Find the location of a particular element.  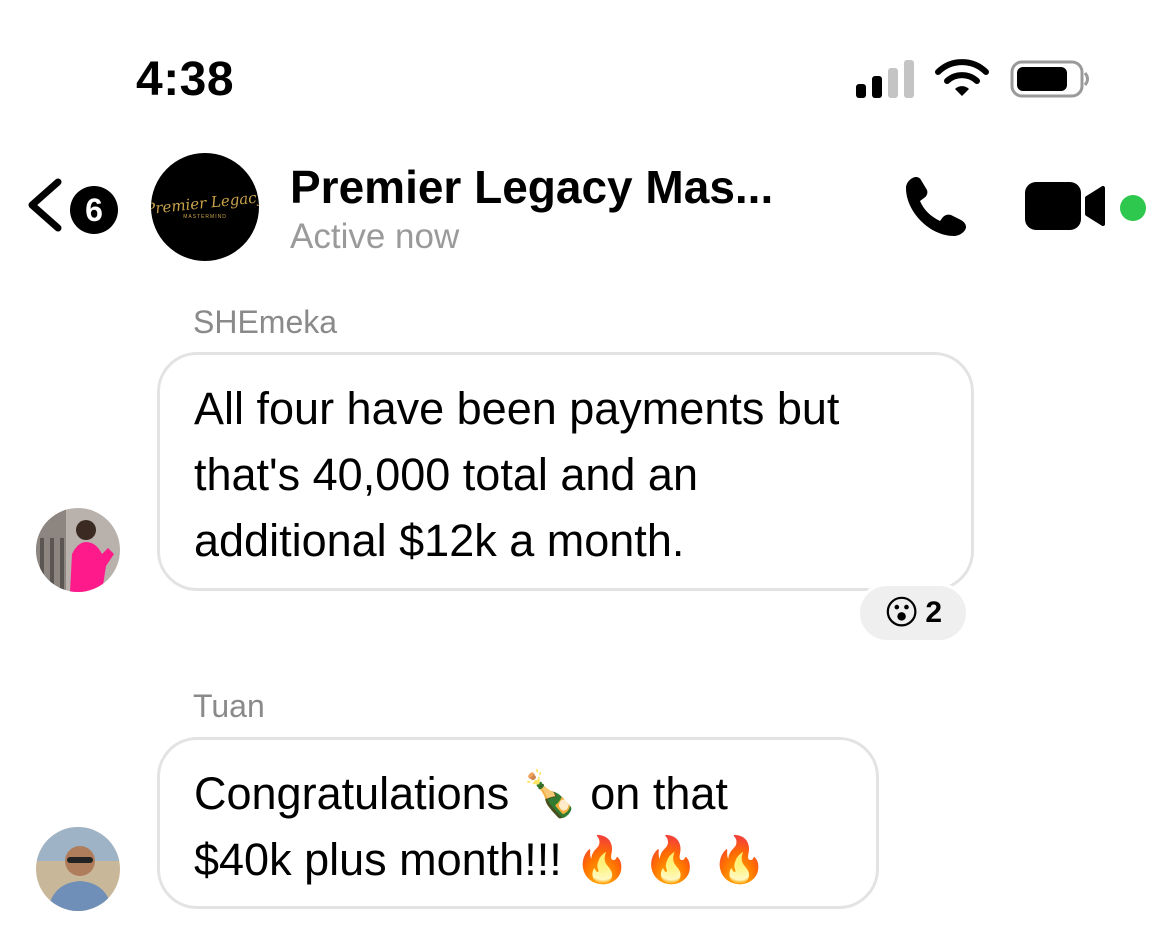

back-chevron-icon is located at coordinates (45, 205).